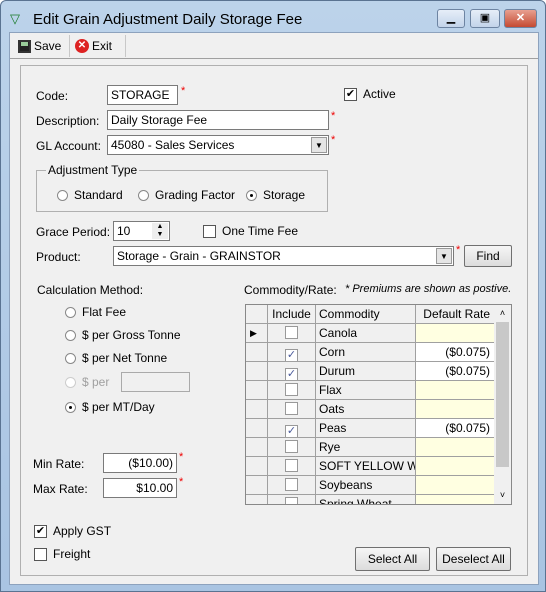 This screenshot has height=592, width=546. I want to click on radio-storage: Storage, so click(275, 195).